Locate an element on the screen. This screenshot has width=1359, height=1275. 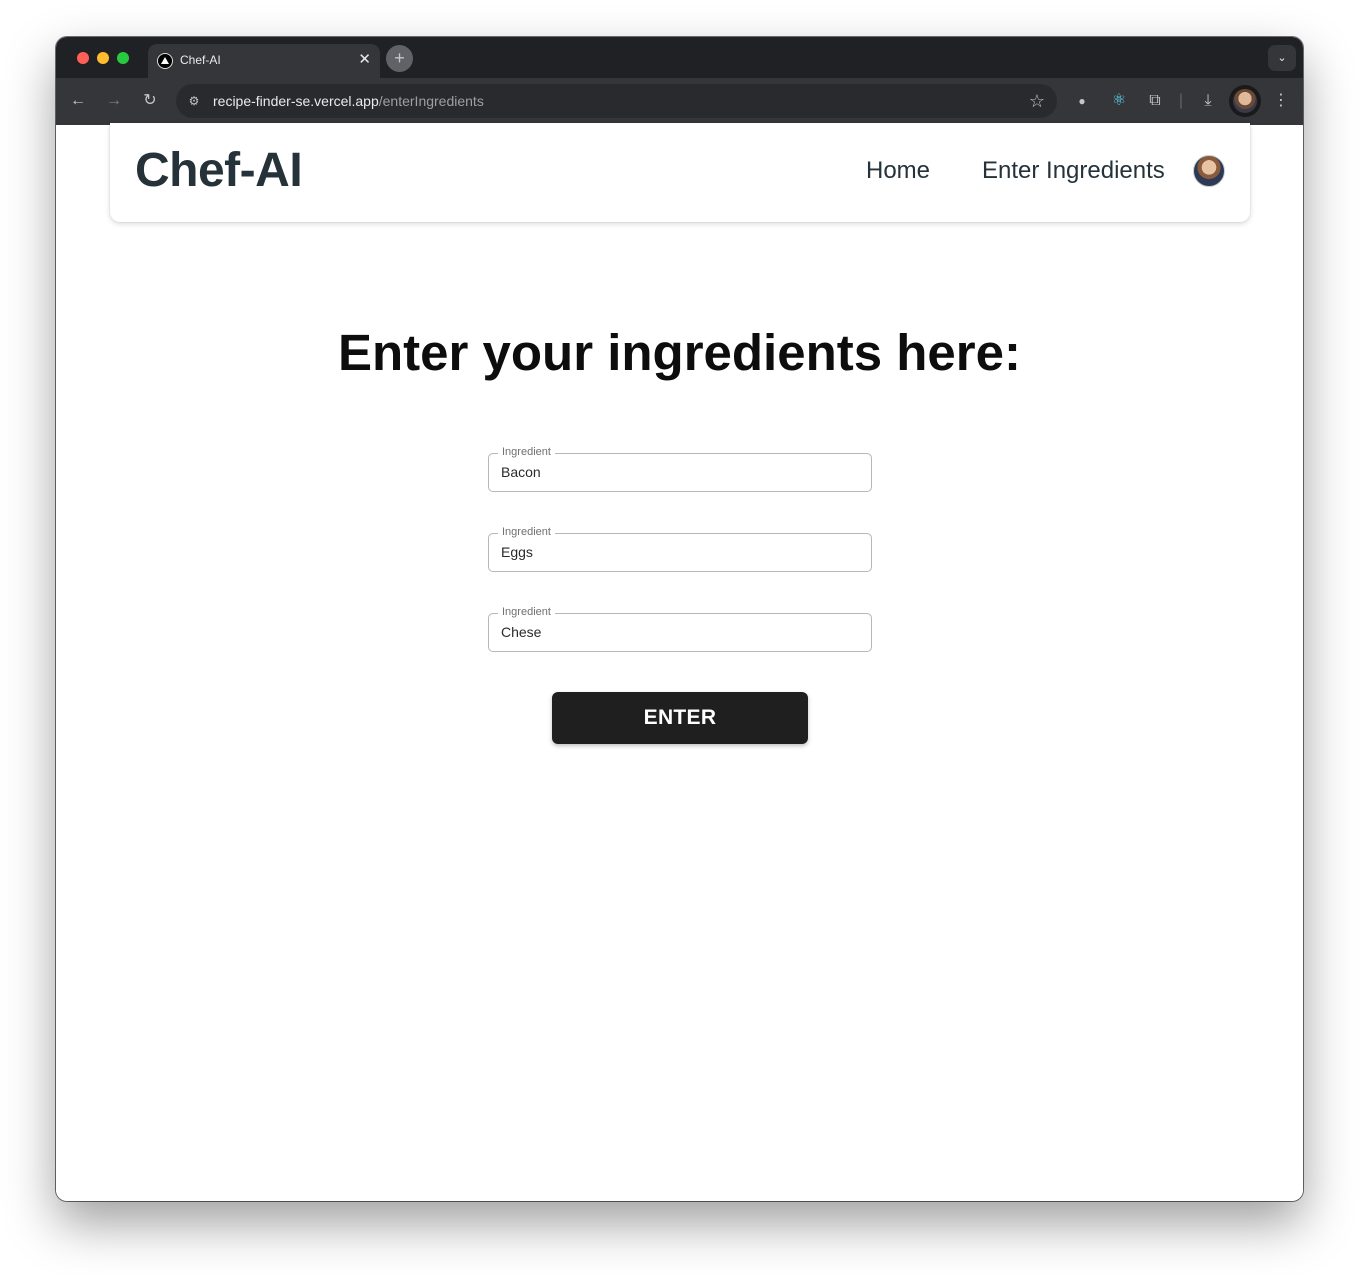
browser-profile-avatar is located at coordinates (1245, 101).